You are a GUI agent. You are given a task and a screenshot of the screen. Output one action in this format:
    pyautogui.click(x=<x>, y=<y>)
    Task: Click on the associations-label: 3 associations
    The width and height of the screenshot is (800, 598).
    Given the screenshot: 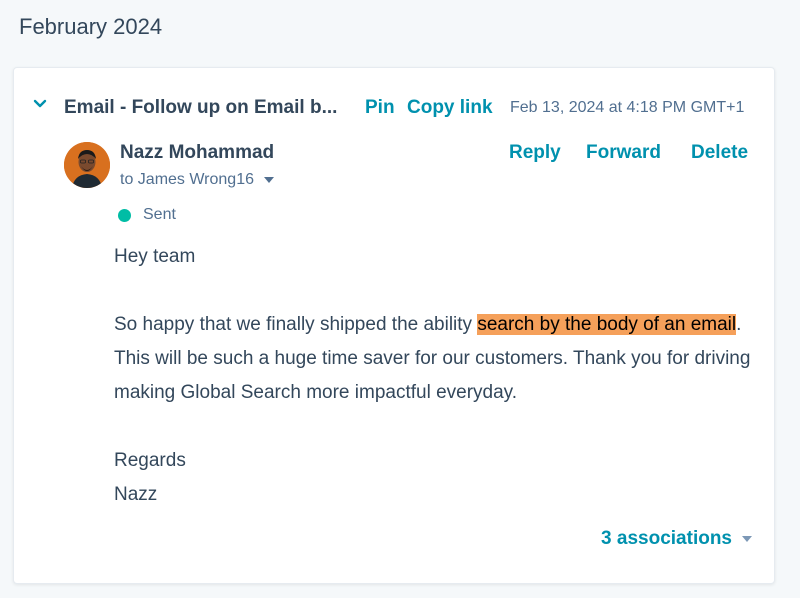 What is the action you would take?
    pyautogui.click(x=666, y=538)
    